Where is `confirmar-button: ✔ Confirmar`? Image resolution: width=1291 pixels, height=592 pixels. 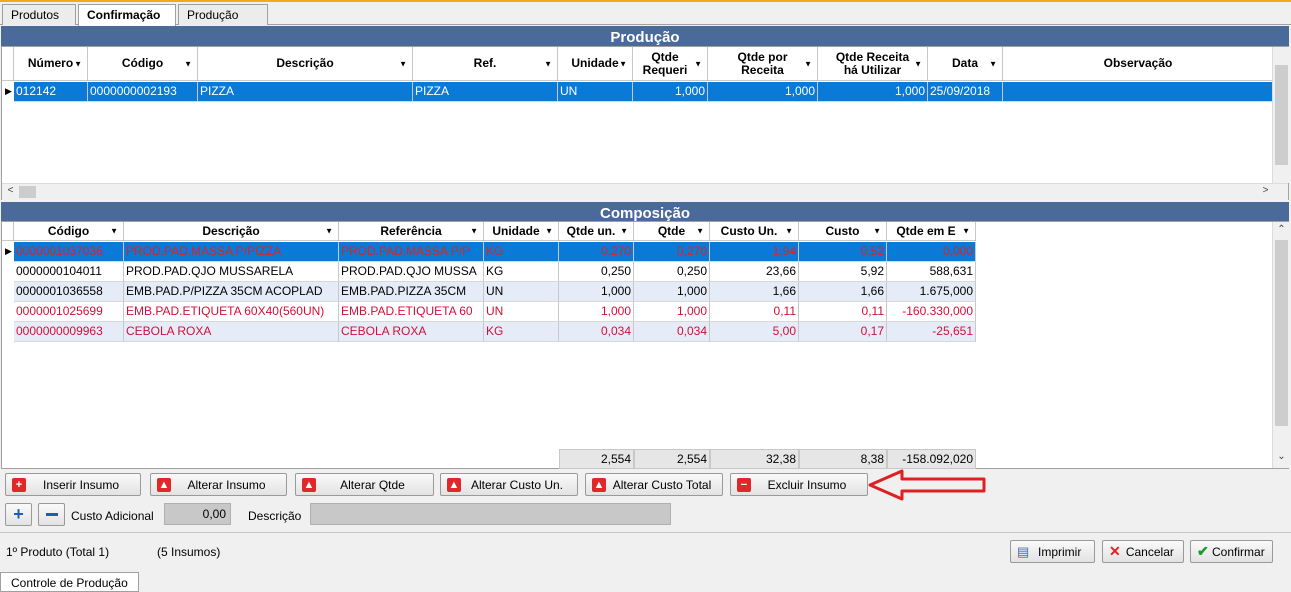
confirmar-button: ✔ Confirmar is located at coordinates (1231, 551).